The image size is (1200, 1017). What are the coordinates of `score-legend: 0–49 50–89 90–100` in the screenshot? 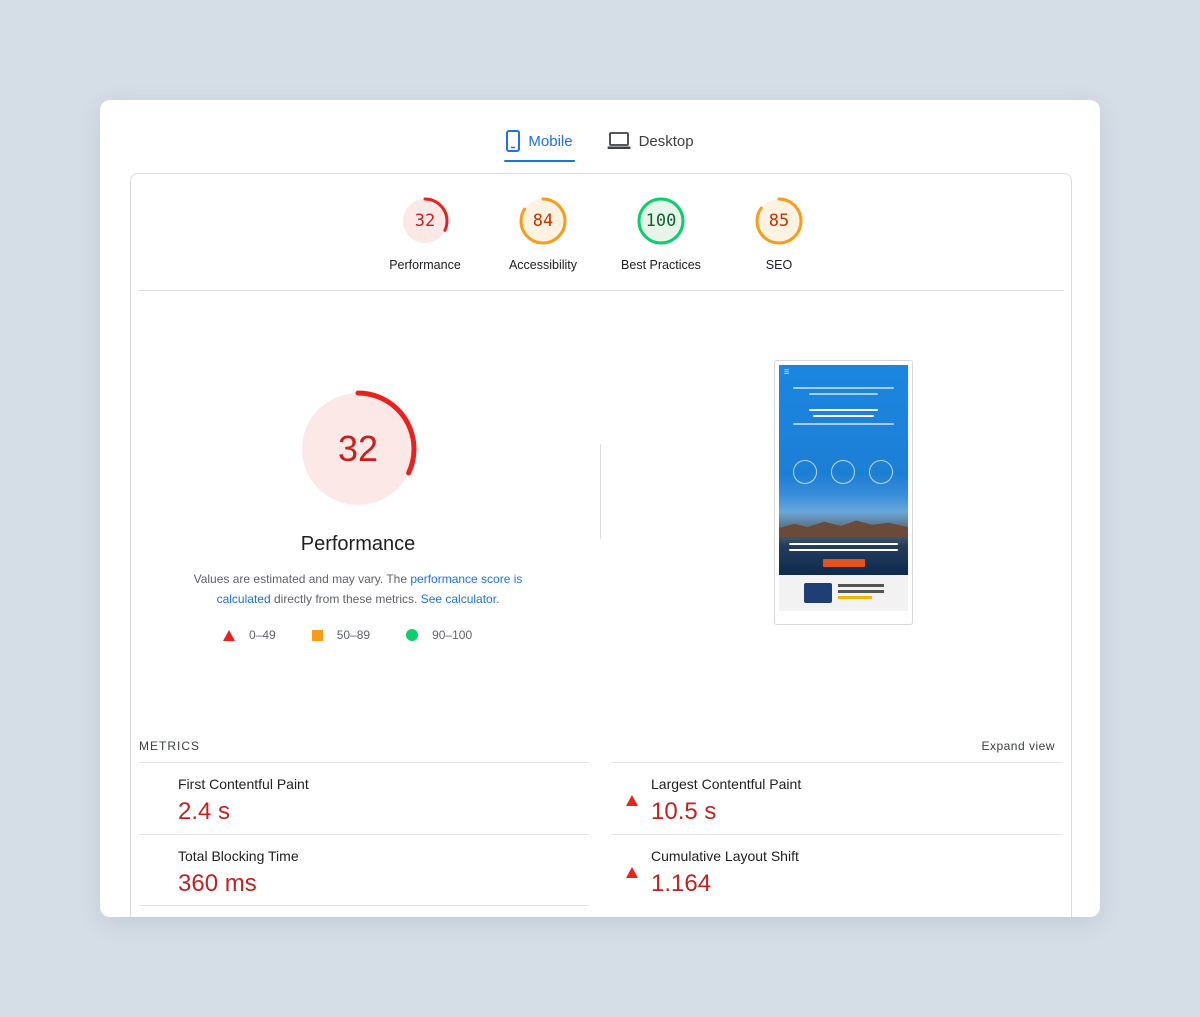 It's located at (347, 635).